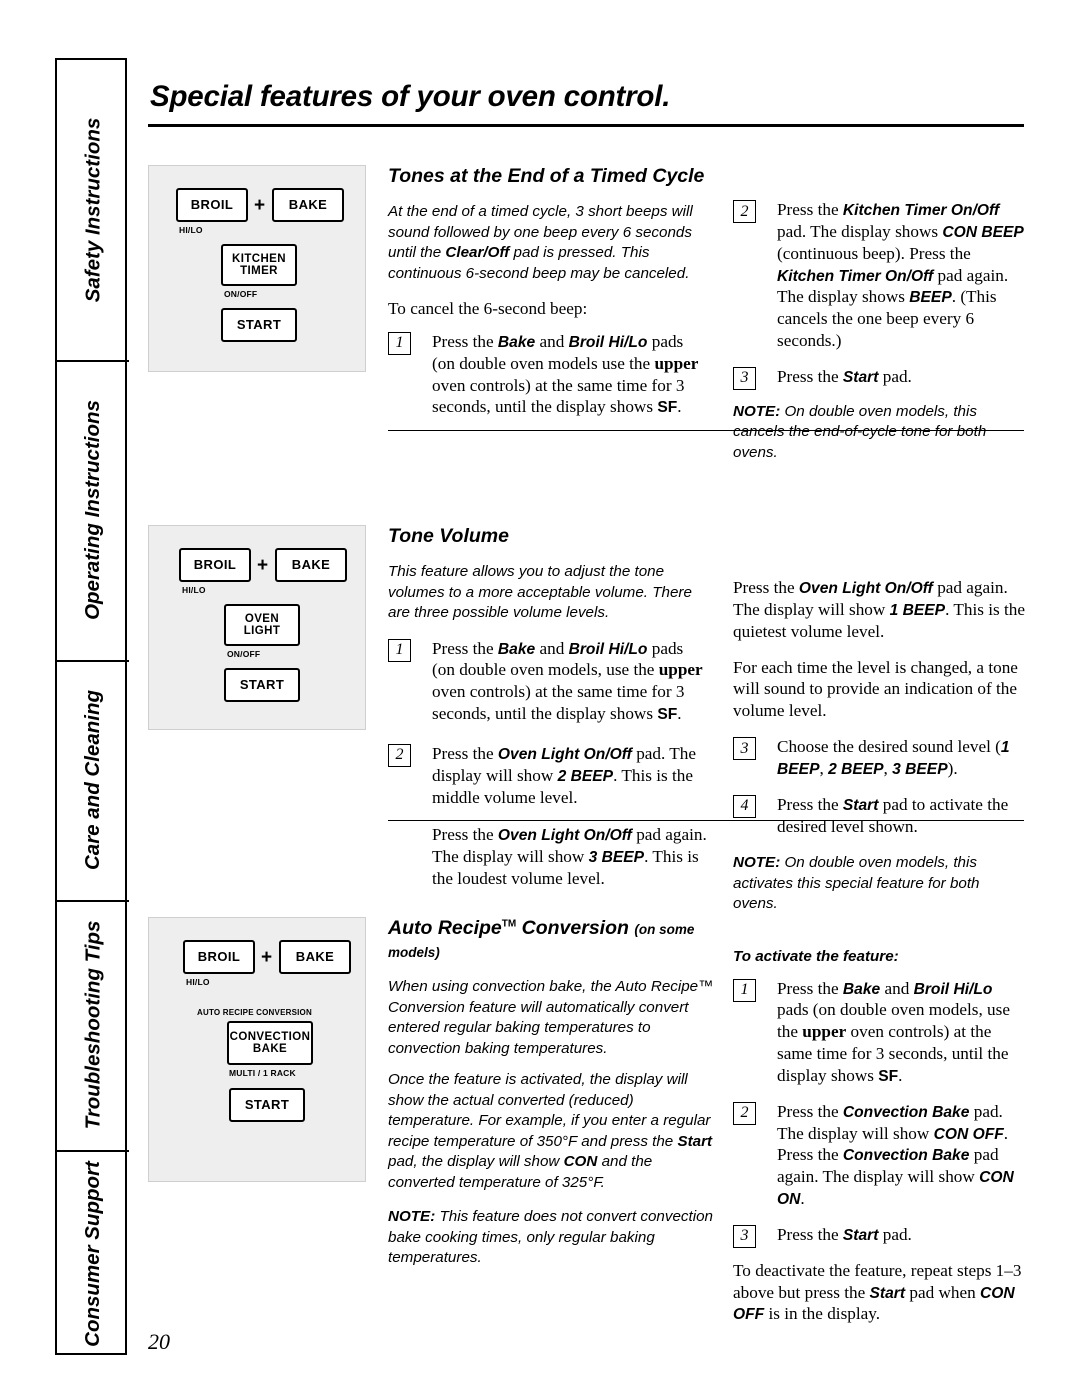 The image size is (1080, 1397). I want to click on sidebar-item-label: Operating Instructions, so click(93, 510).